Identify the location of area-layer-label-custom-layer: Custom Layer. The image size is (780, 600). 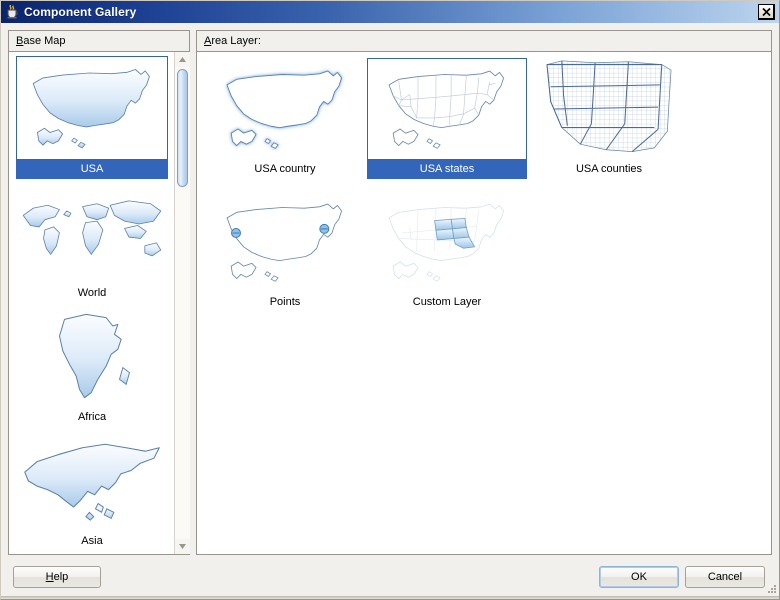
(447, 302).